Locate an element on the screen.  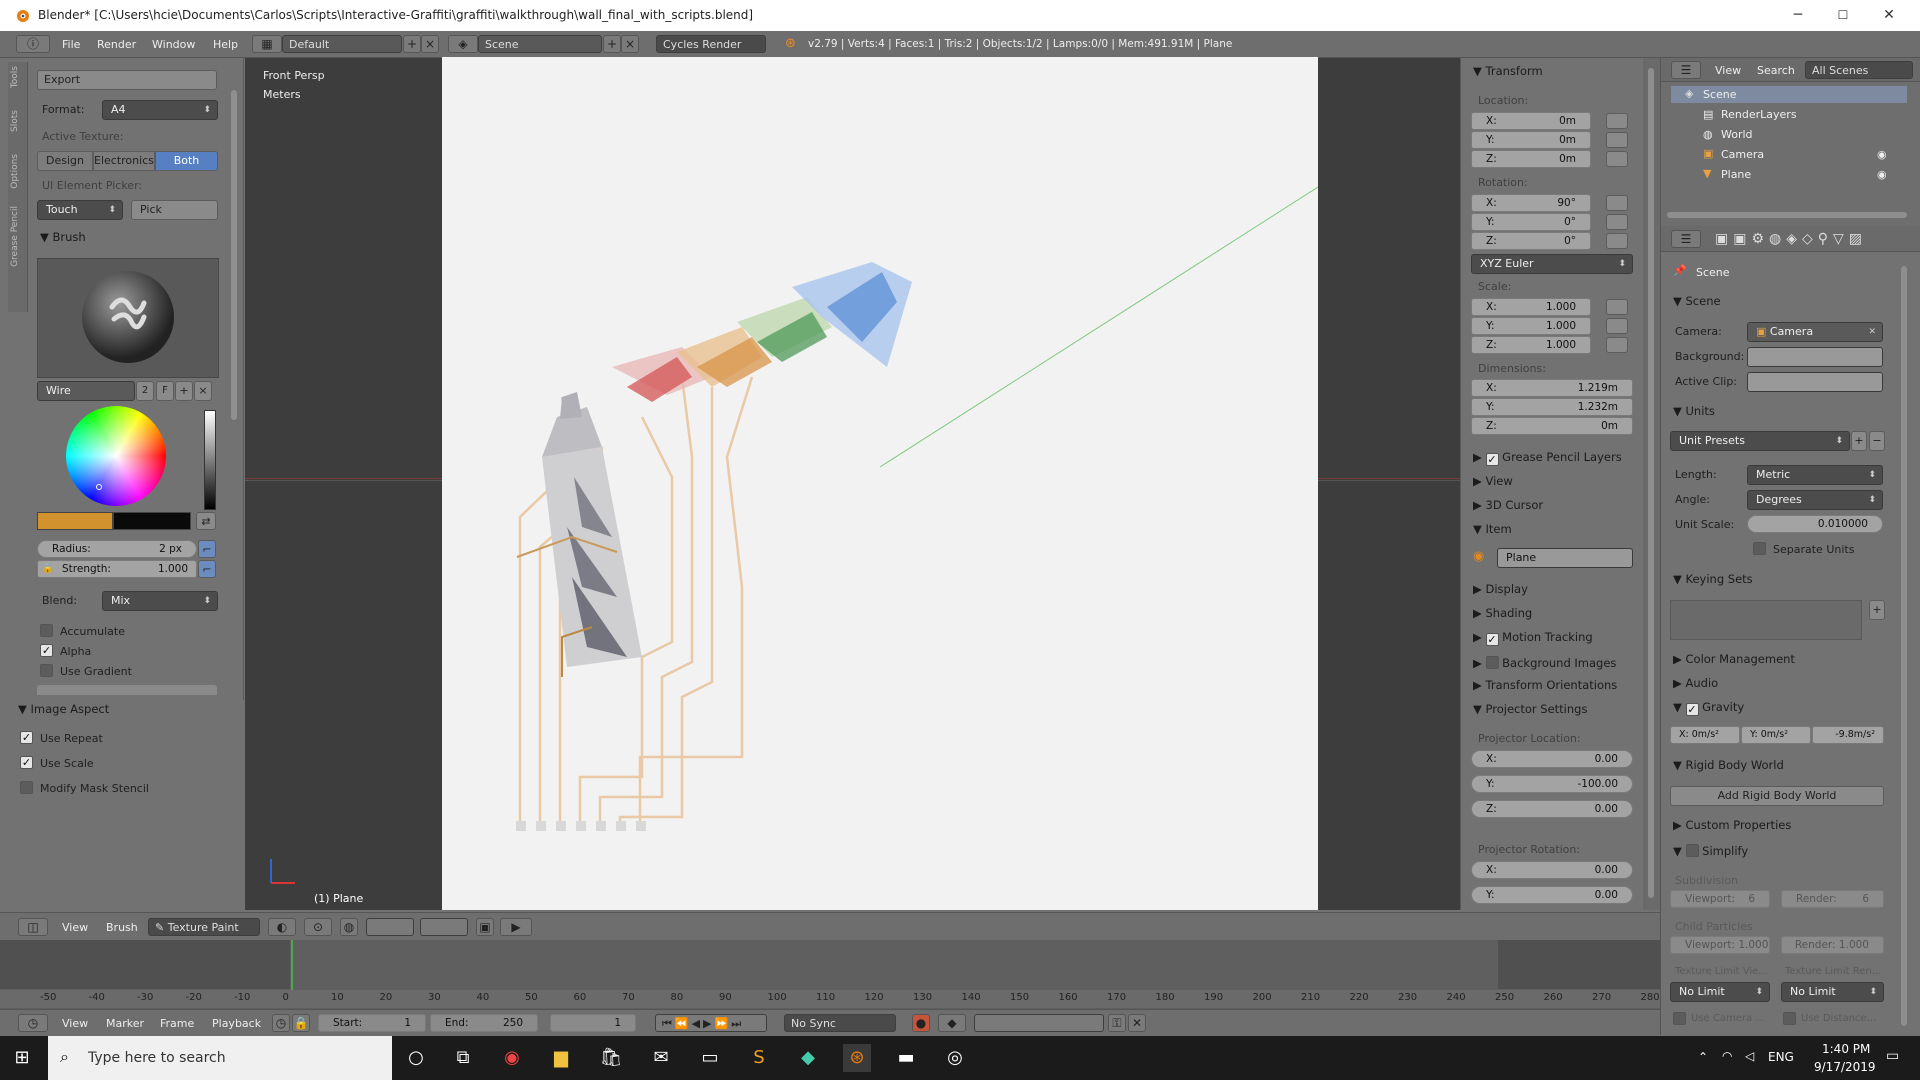
primary-color-swatch is located at coordinates (75, 521).